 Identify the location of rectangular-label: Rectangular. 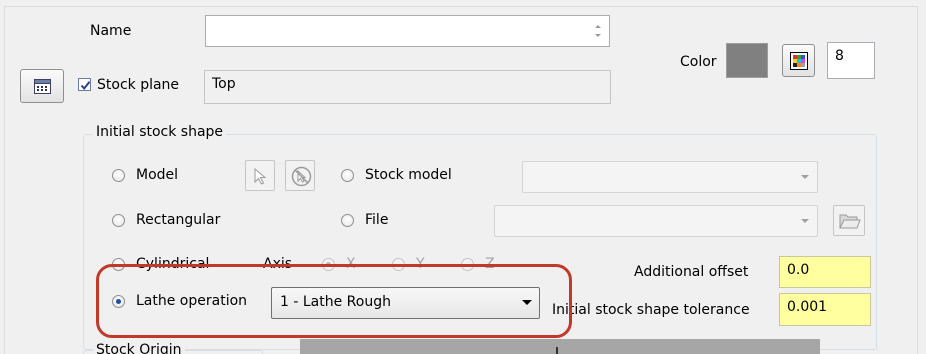
(178, 220).